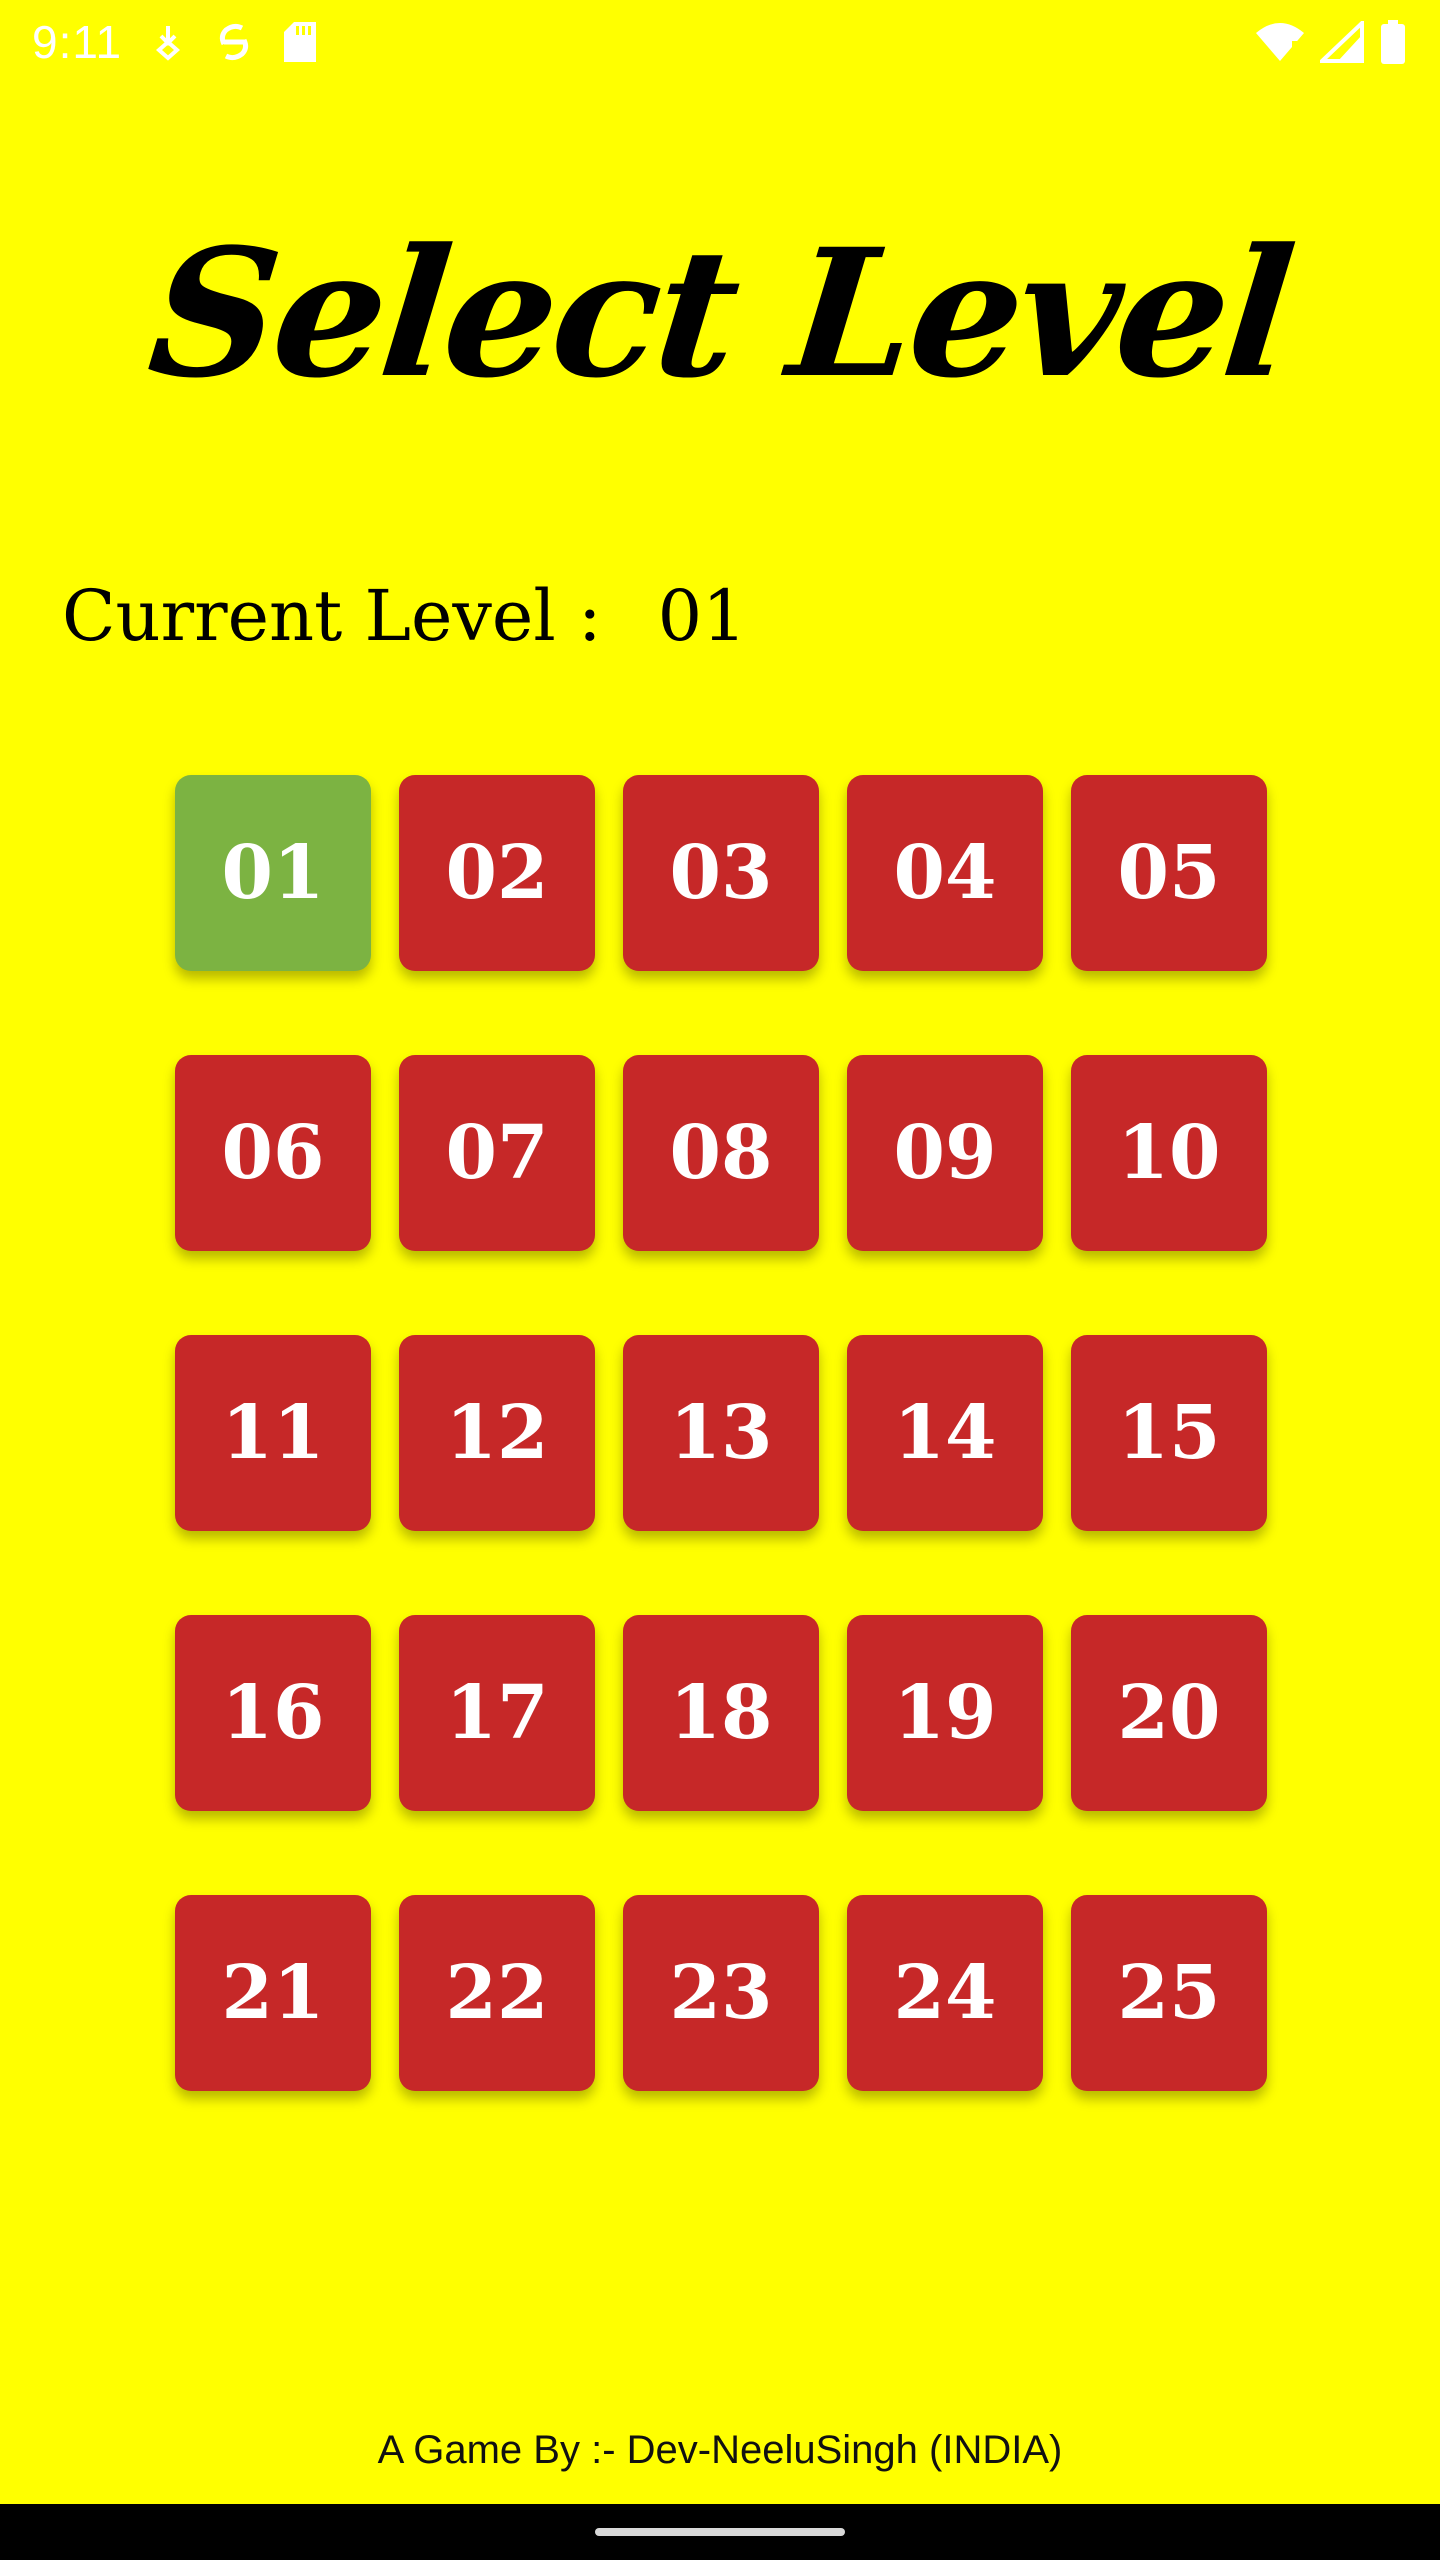  I want to click on level-button-18: 18, so click(721, 1713).